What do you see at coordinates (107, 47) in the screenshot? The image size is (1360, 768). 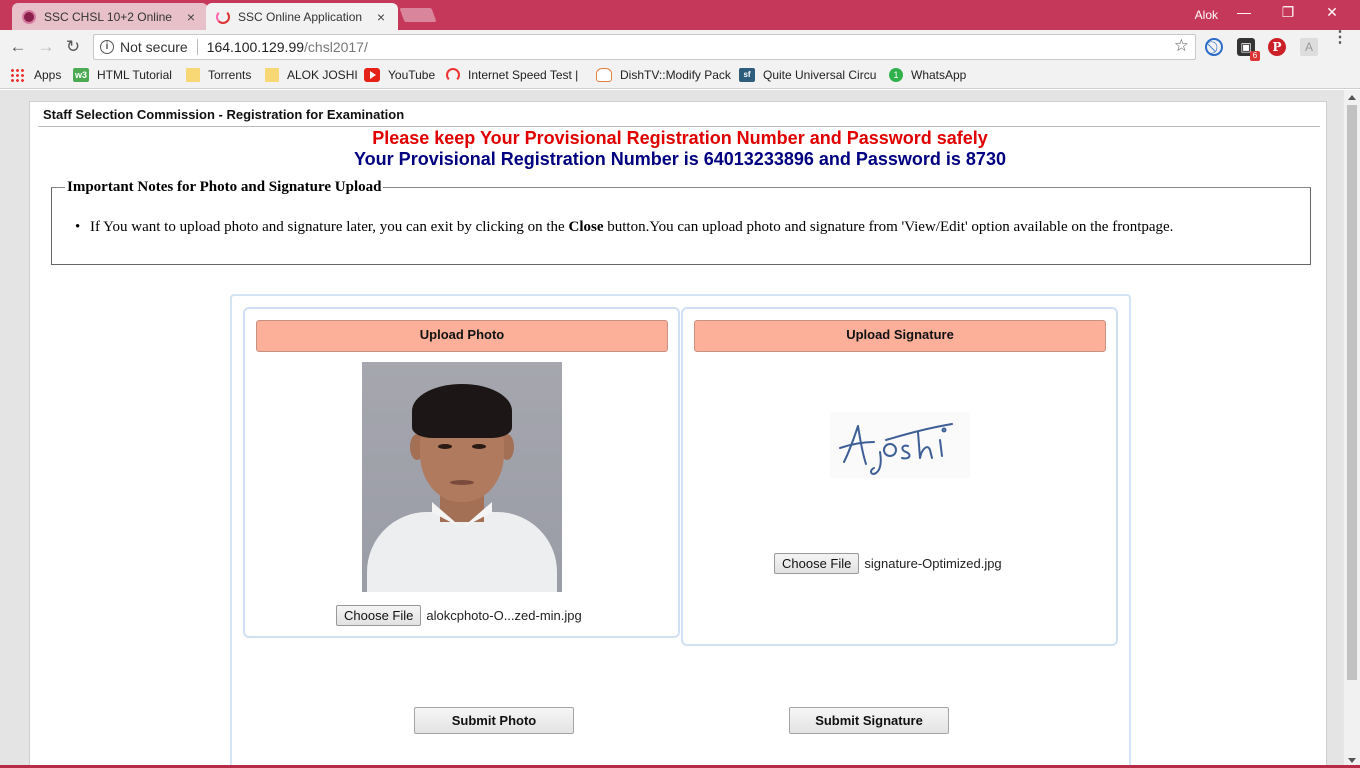 I see `info-icon: i` at bounding box center [107, 47].